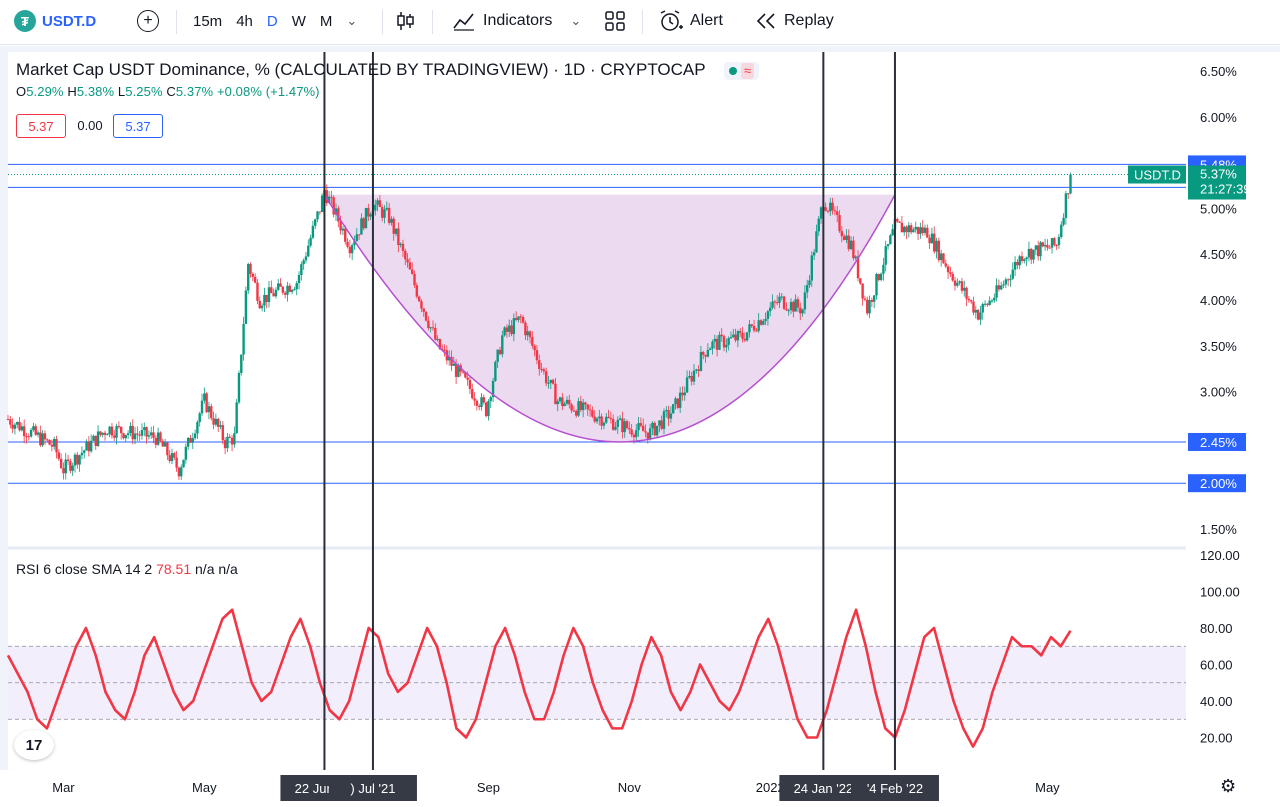  Describe the element at coordinates (194, 91) in the screenshot. I see `close-value: 5.37%` at that location.